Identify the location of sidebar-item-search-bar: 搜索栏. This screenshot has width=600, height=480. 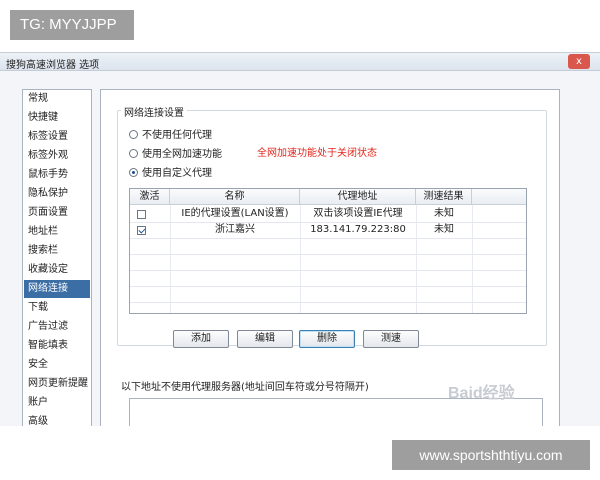
(57, 251).